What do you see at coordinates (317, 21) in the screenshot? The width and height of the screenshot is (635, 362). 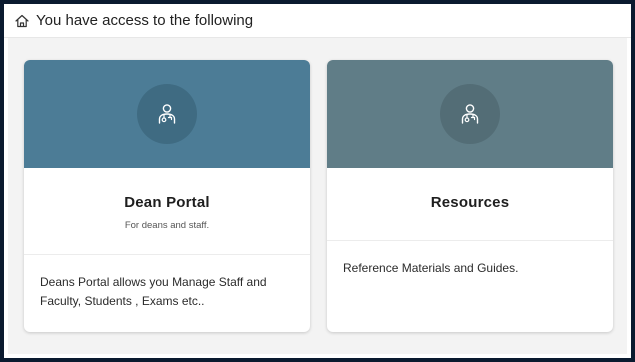 I see `page-header: You have access to the following` at bounding box center [317, 21].